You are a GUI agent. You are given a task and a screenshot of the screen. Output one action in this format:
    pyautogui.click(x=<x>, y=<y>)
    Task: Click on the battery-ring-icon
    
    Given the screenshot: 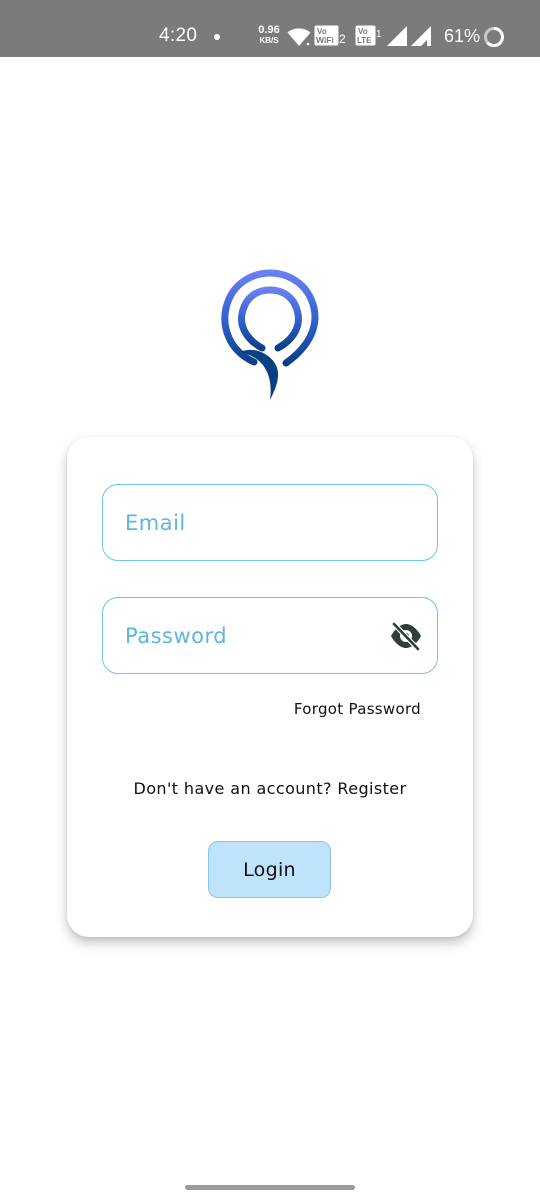 What is the action you would take?
    pyautogui.click(x=494, y=37)
    